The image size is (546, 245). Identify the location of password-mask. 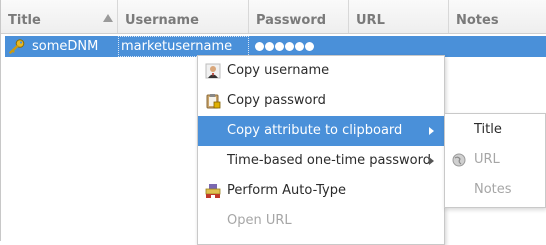
(285, 46).